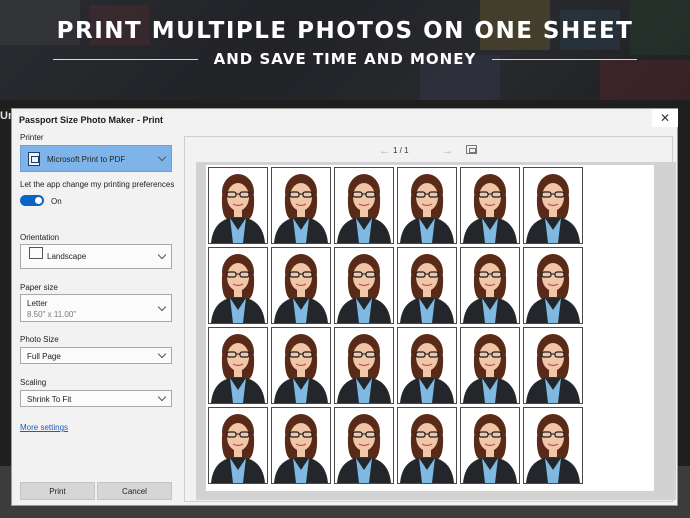 The image size is (690, 518). What do you see at coordinates (38, 200) in the screenshot?
I see `toggle-knob` at bounding box center [38, 200].